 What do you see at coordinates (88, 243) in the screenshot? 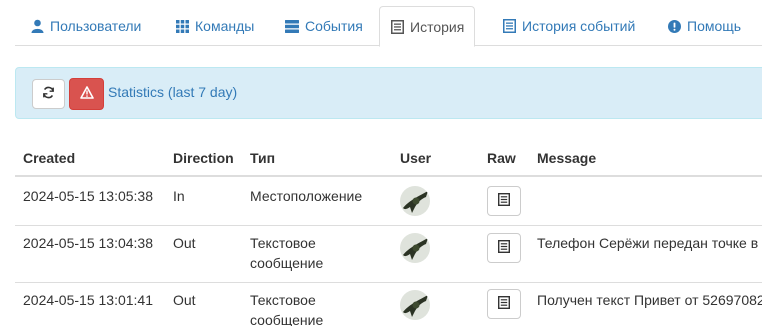
I see `created-cell: 2024-05-15 13:04:38` at bounding box center [88, 243].